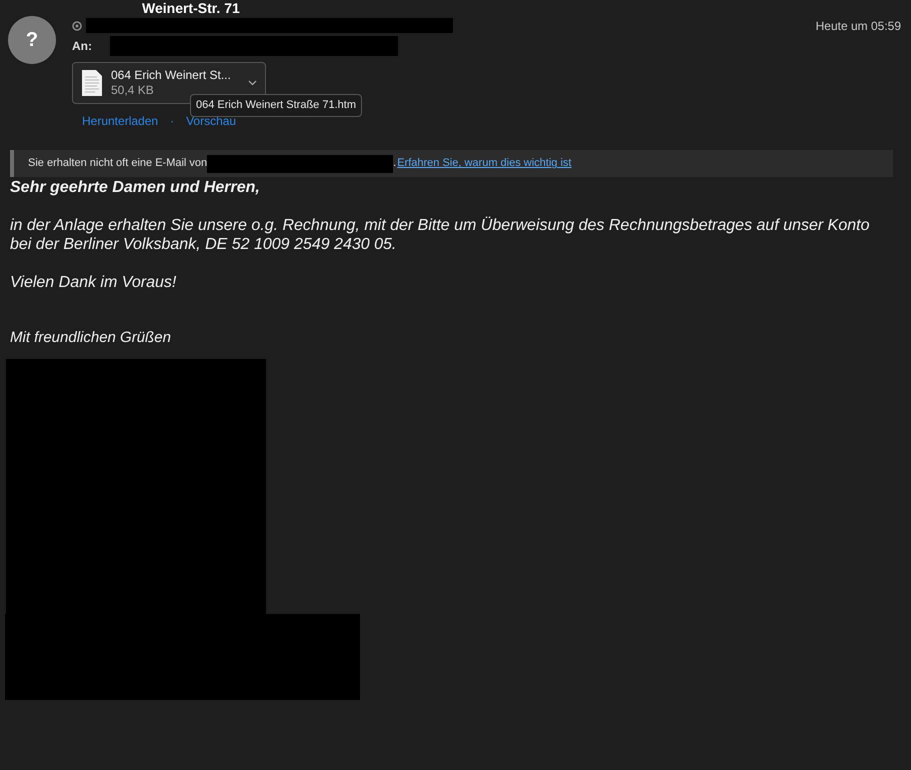 The height and width of the screenshot is (770, 911). I want to click on body-paragraph: in der Anlage erhalten Sie unsere o.g. Rechnung, mit der Bitte um Überweisung des Rechnungsbetrages auf unser Konto bei der Berliner Volksbank, DE 52 1009 2549 2430 05., so click(440, 235).